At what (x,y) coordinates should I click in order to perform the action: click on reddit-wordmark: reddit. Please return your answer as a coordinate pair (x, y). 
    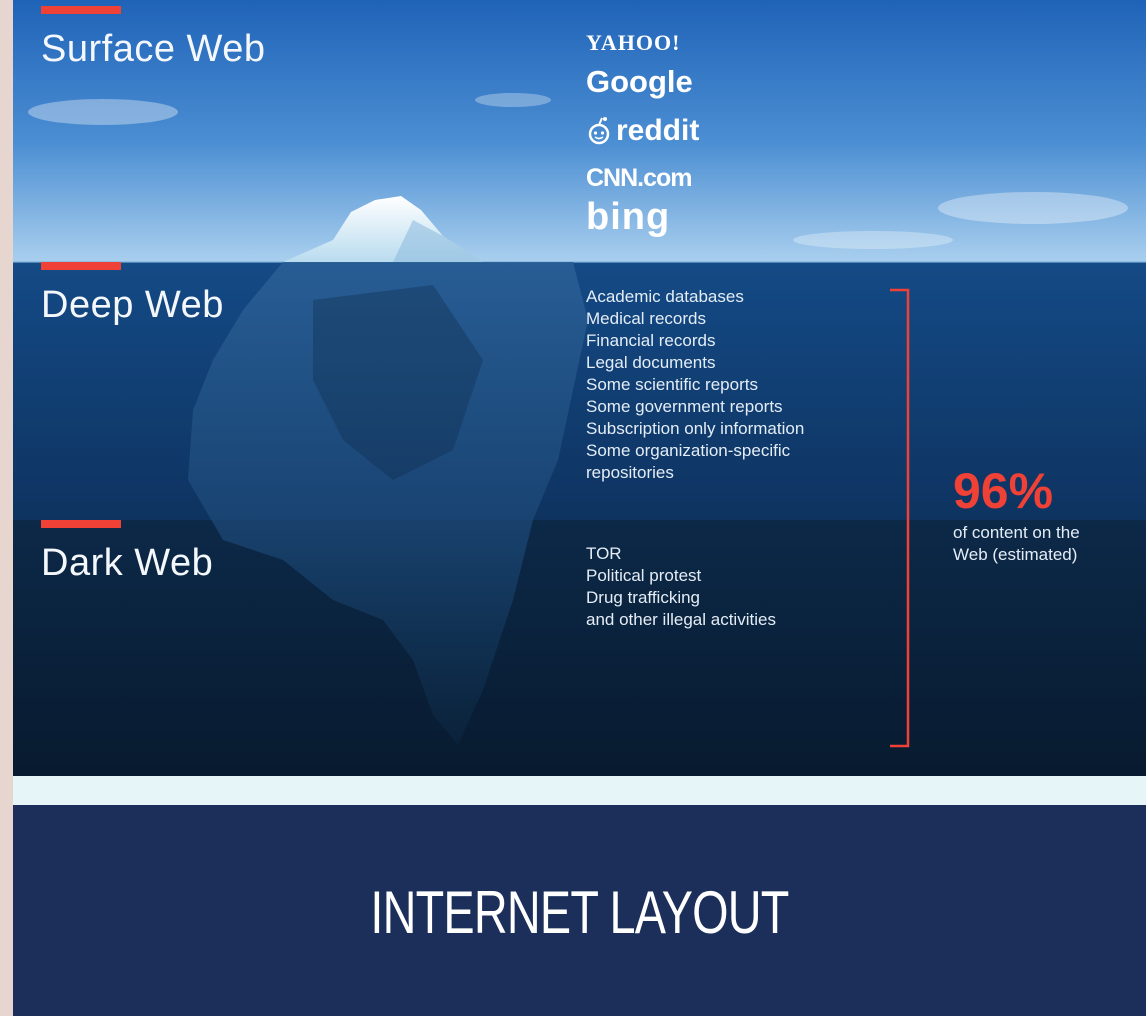
    Looking at the image, I should click on (658, 130).